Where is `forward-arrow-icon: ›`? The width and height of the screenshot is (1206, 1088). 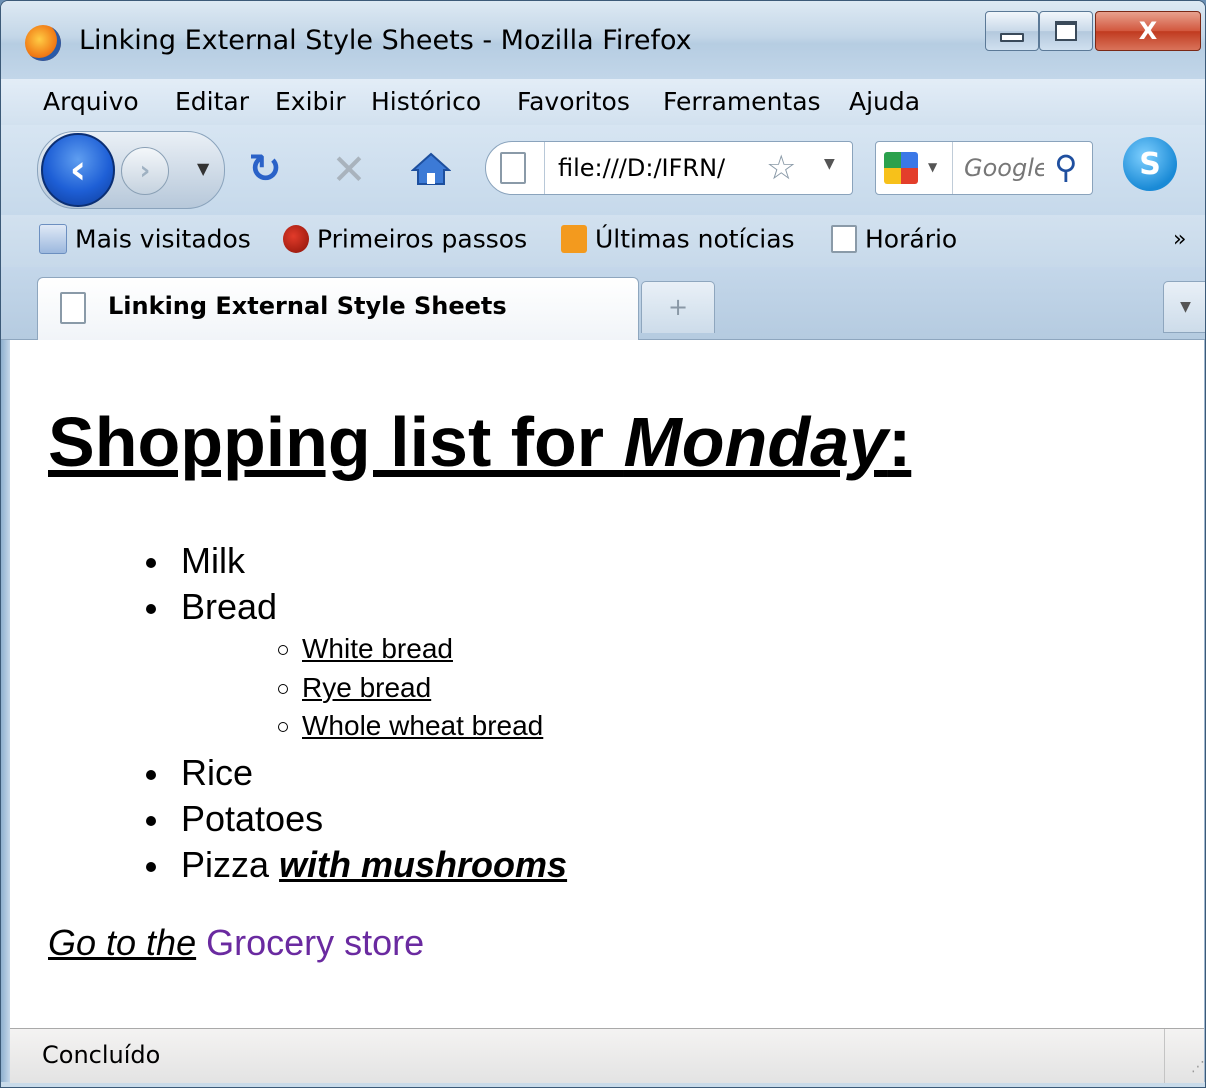 forward-arrow-icon: › is located at coordinates (145, 171).